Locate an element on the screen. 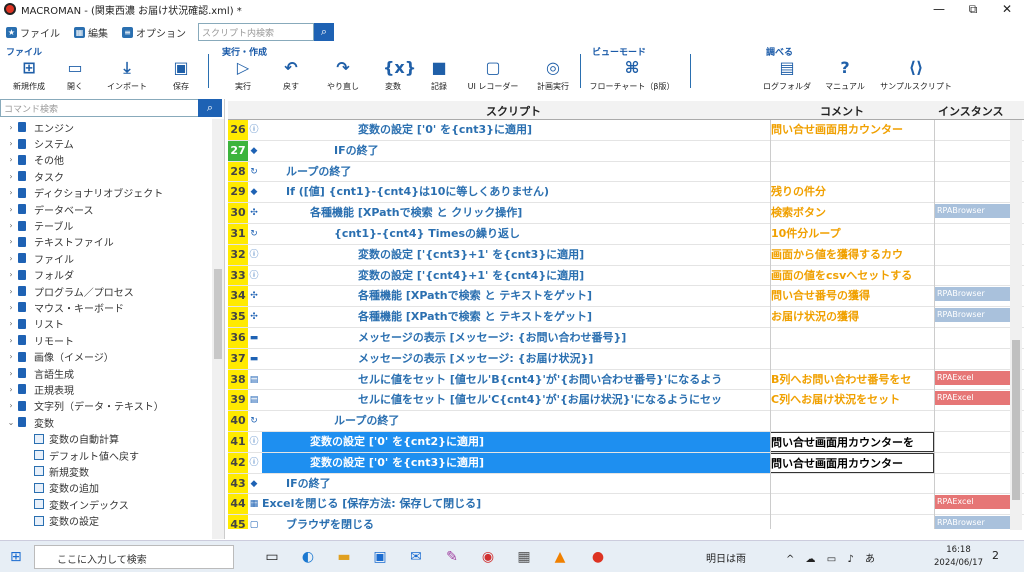 This screenshot has width=1024, height=572. taskbar-search: ここに入力して検索 is located at coordinates (134, 557).